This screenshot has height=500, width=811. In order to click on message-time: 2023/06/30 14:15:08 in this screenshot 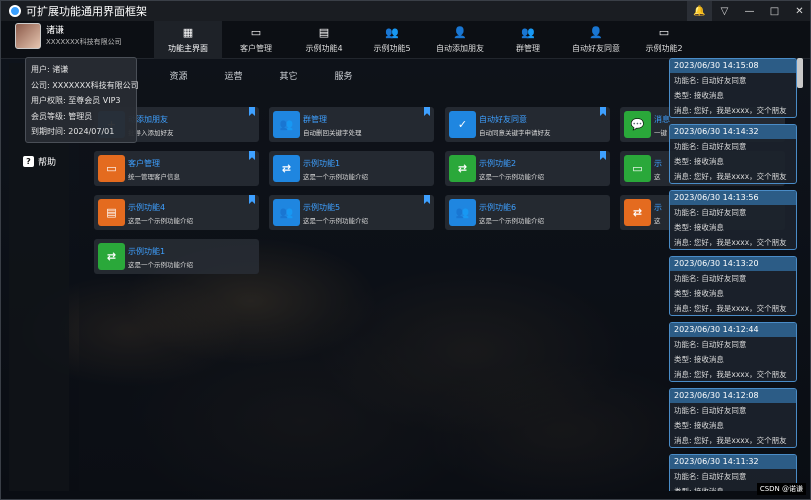, I will do `click(733, 66)`.